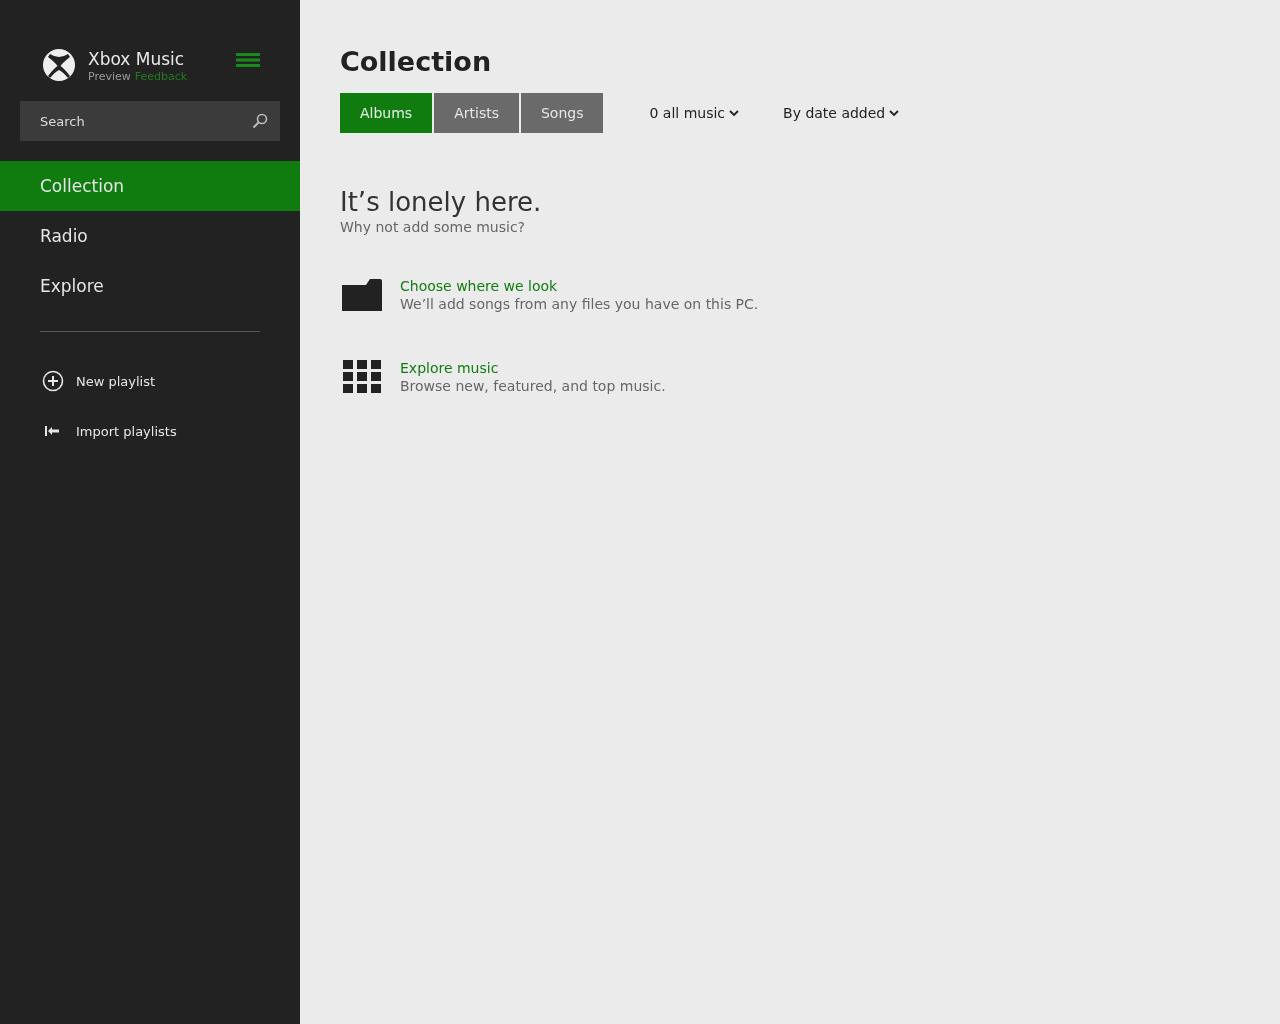  Describe the element at coordinates (116, 381) in the screenshot. I see `sidebar-action: New playlist` at that location.